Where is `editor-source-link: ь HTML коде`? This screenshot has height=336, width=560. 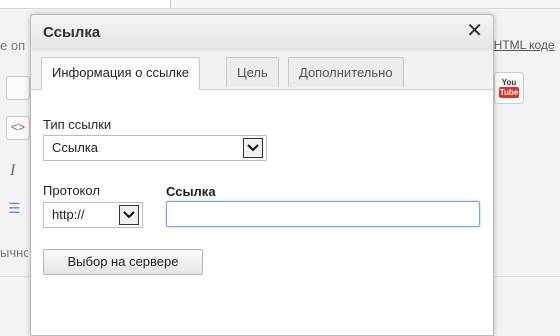 editor-source-link: ь HTML коде is located at coordinates (519, 45).